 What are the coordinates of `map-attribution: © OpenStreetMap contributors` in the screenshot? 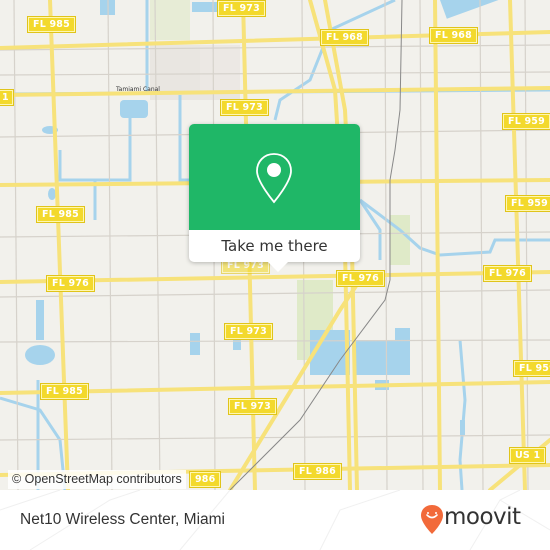 It's located at (97, 479).